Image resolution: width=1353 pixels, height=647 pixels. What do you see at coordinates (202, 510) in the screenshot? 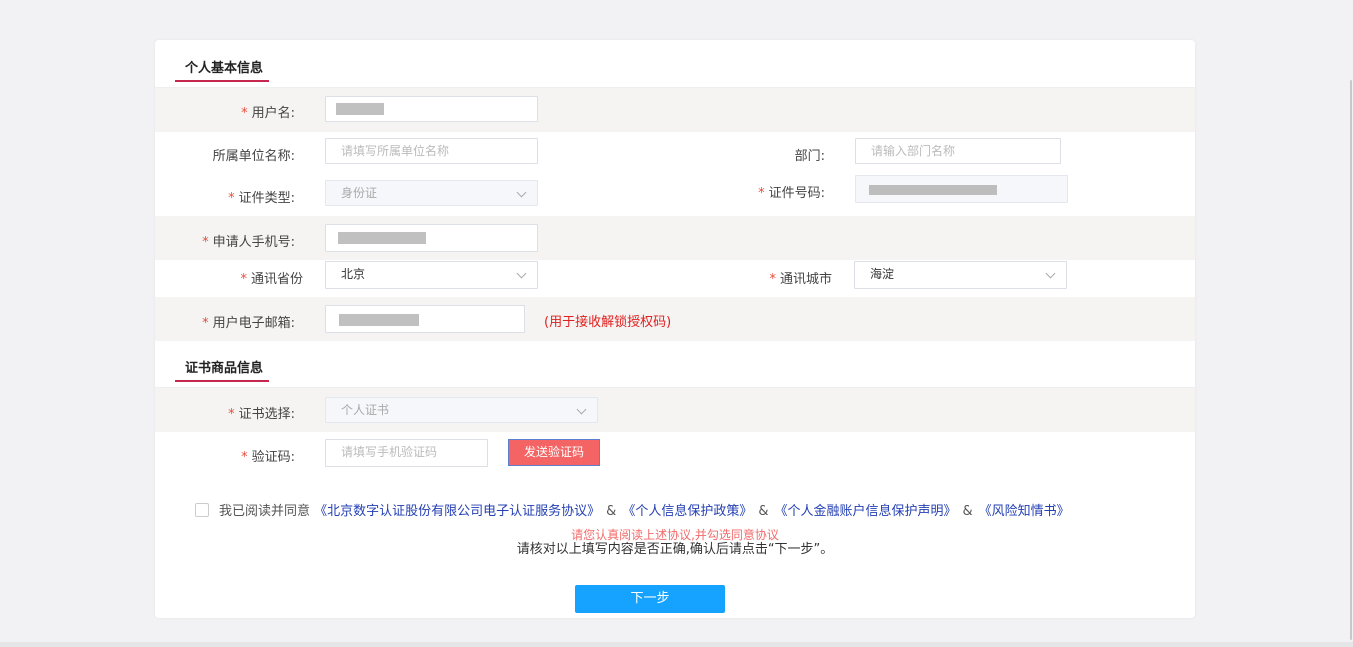
I see `agree-checkbox` at bounding box center [202, 510].